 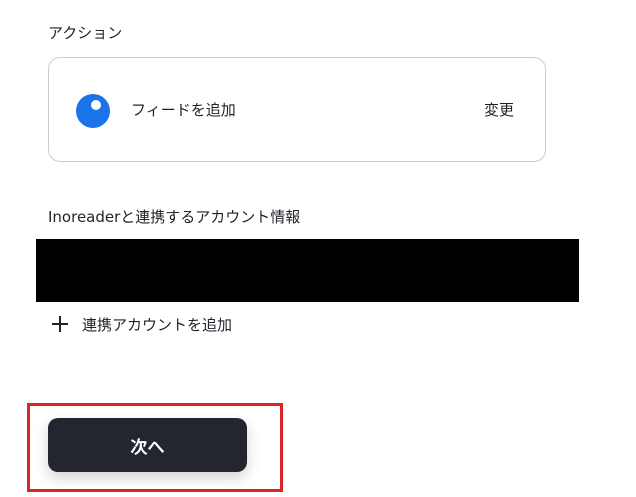 I want to click on next-button: 次へ, so click(x=147, y=445).